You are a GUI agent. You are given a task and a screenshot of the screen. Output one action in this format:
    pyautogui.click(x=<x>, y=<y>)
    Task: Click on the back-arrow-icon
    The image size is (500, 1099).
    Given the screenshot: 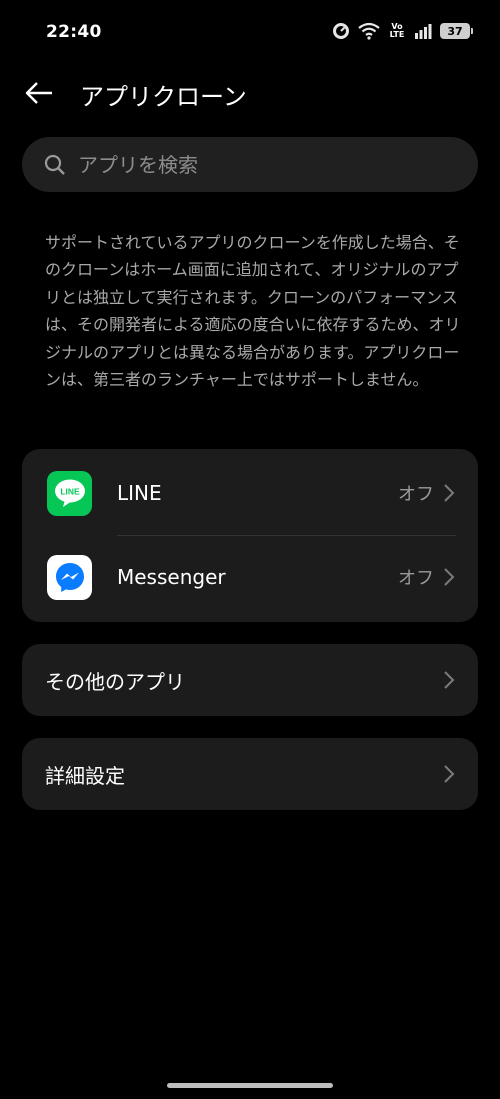 What is the action you would take?
    pyautogui.click(x=38, y=93)
    